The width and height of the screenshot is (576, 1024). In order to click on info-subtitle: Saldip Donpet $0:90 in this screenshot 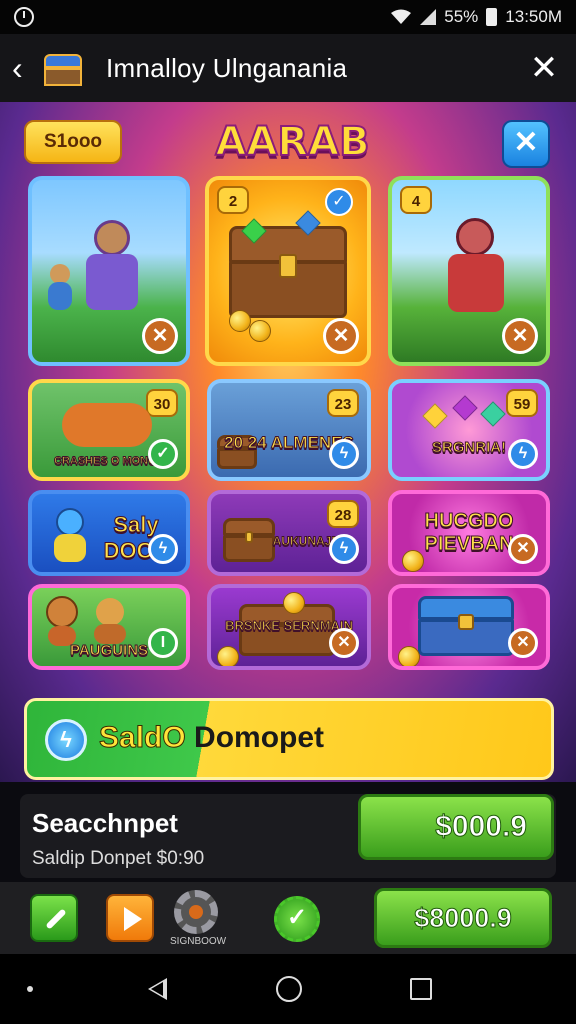, I will do `click(118, 859)`.